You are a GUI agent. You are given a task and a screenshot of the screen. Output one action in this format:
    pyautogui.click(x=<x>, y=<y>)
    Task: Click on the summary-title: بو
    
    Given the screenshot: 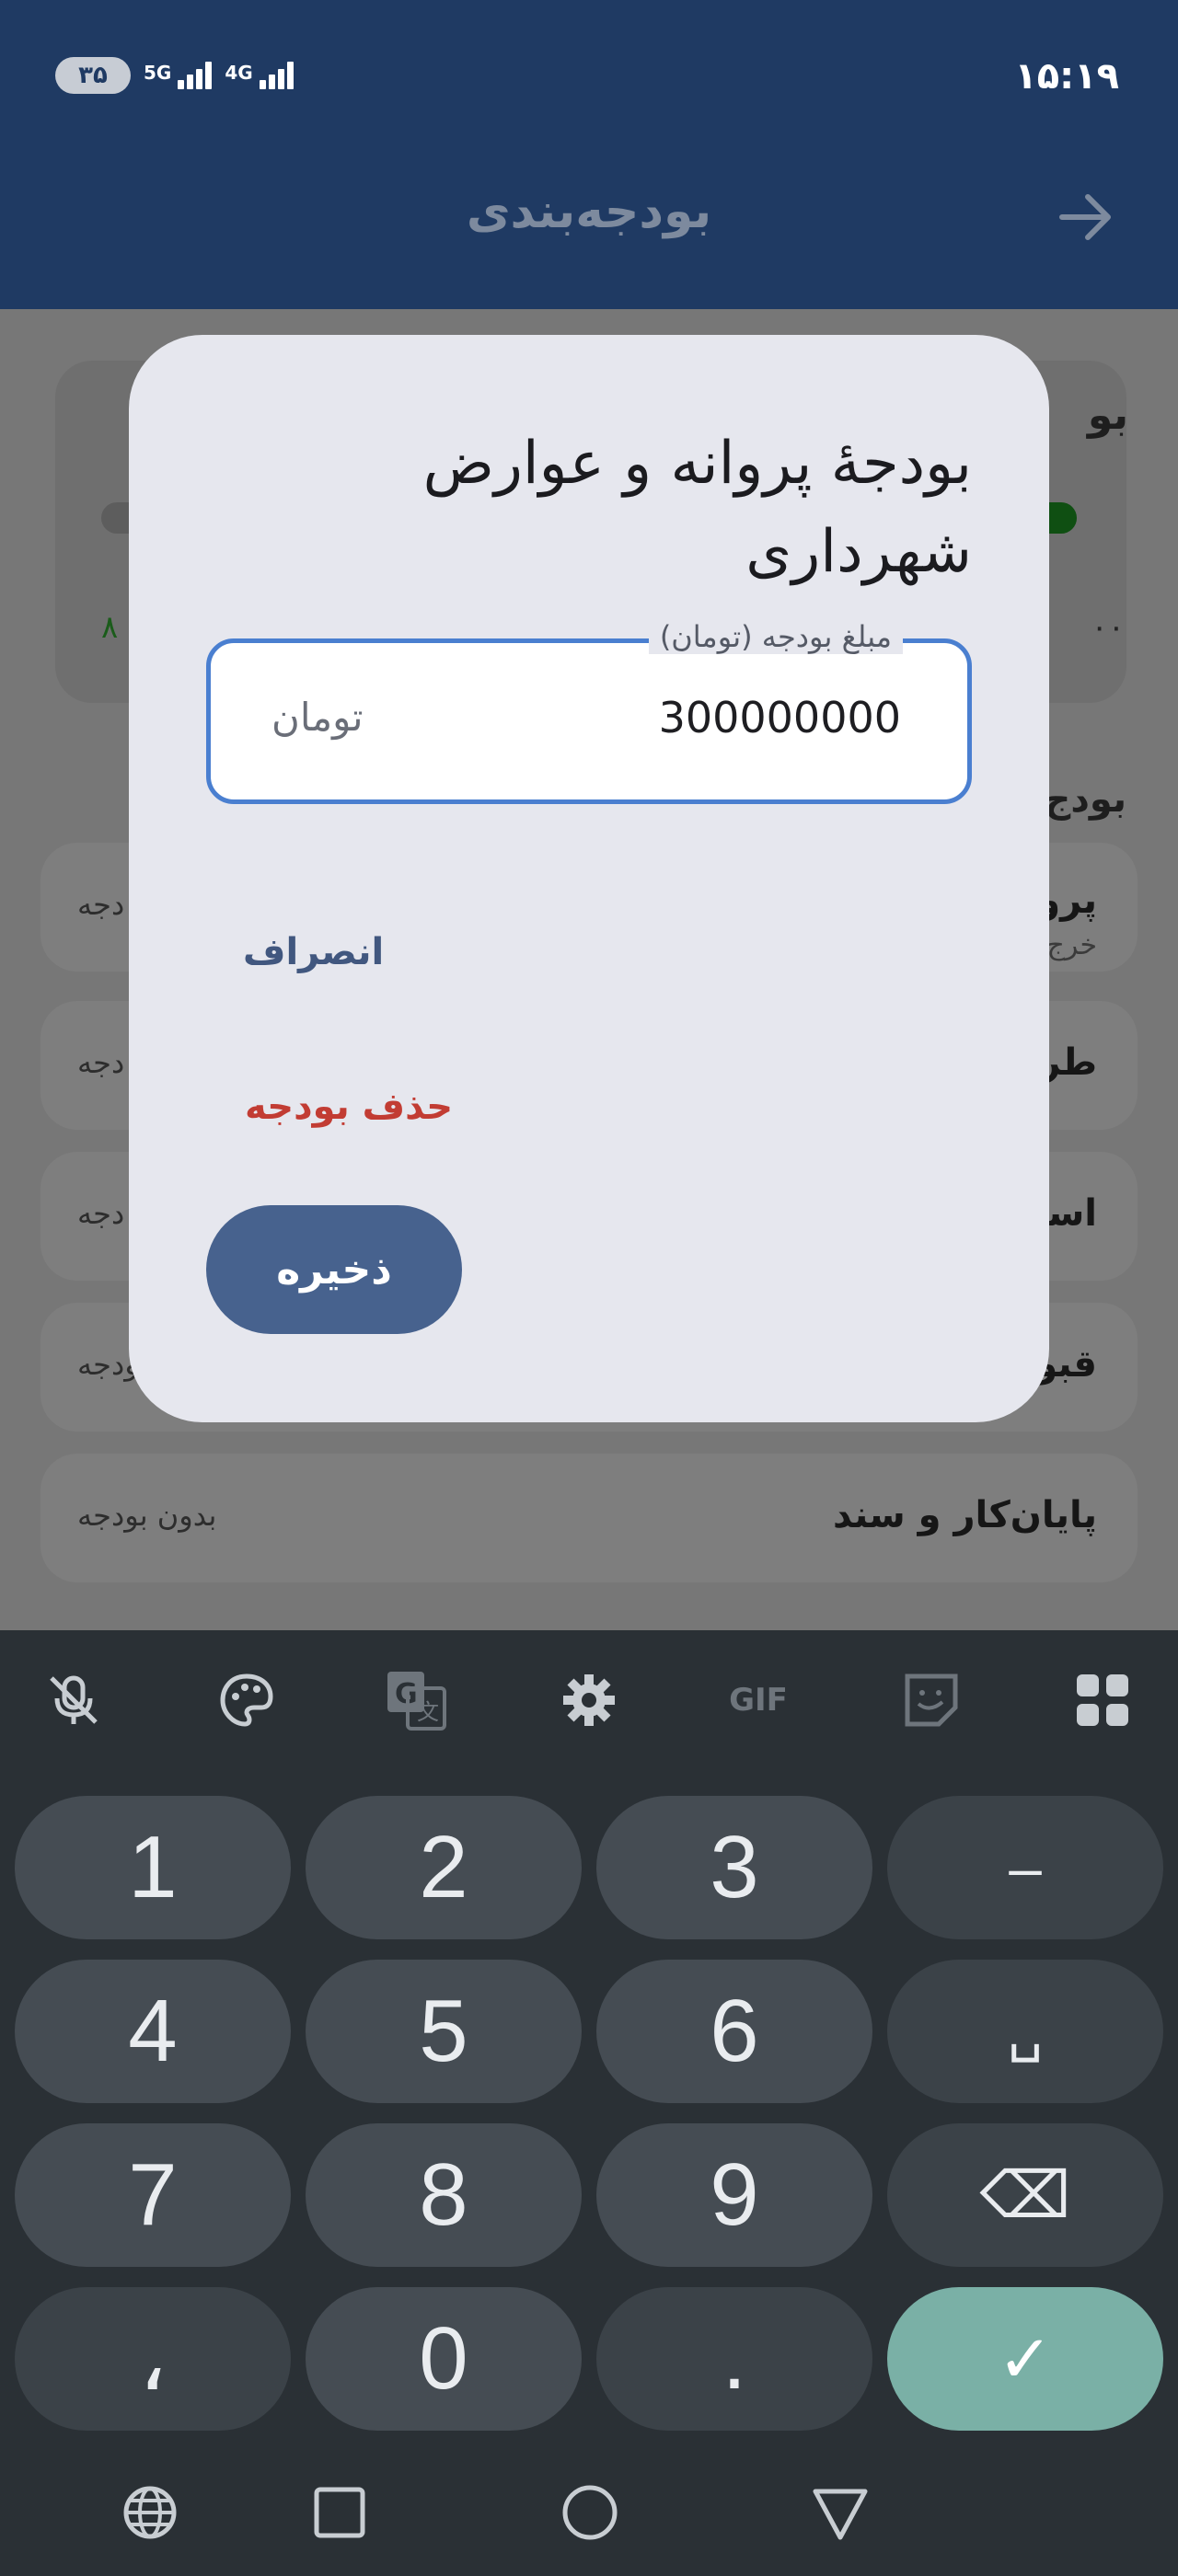 What is the action you would take?
    pyautogui.click(x=1107, y=415)
    